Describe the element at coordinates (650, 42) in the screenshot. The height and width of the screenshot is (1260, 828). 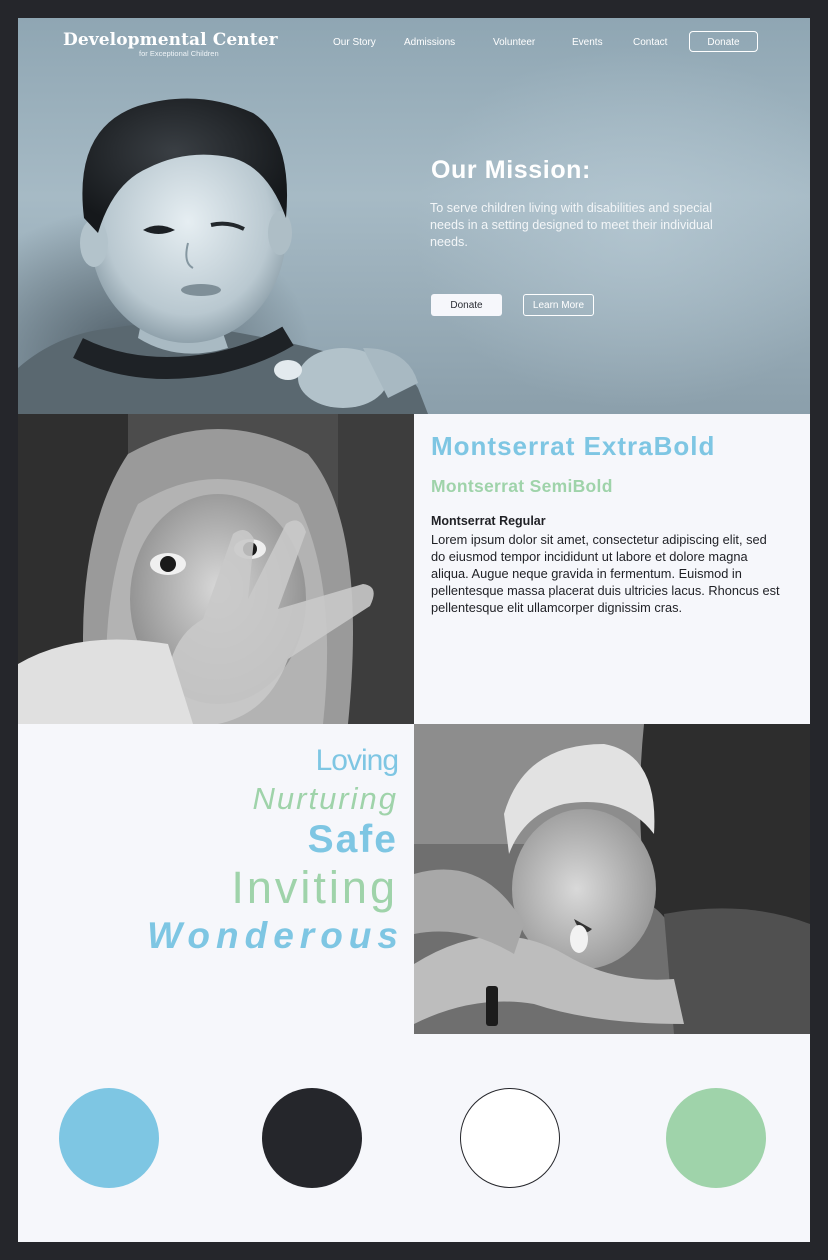
I see `nav-contact: Contact` at that location.